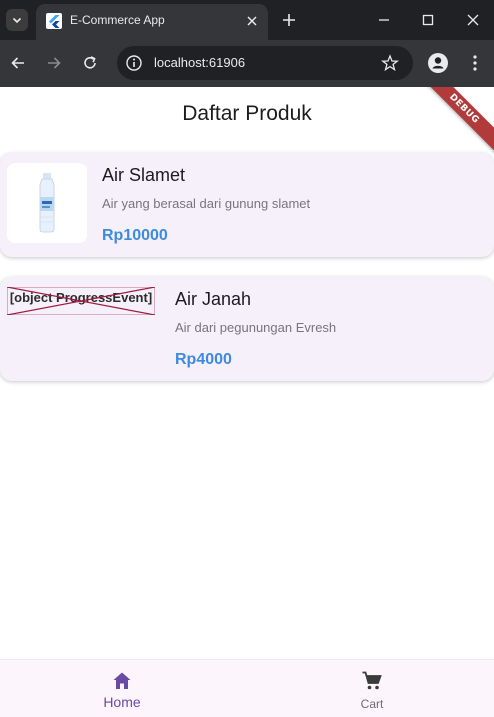 This screenshot has width=494, height=717. What do you see at coordinates (135, 235) in the screenshot?
I see `product-price: Rp10000` at bounding box center [135, 235].